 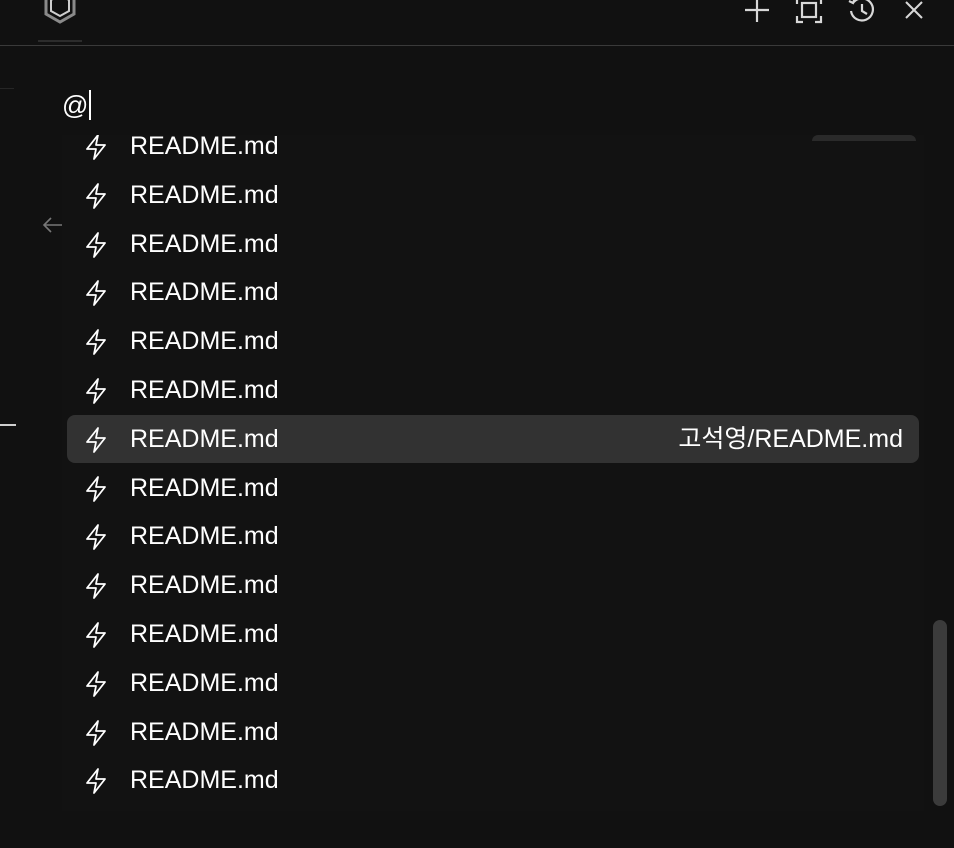 What do you see at coordinates (8, 425) in the screenshot?
I see `sidebar-marker` at bounding box center [8, 425].